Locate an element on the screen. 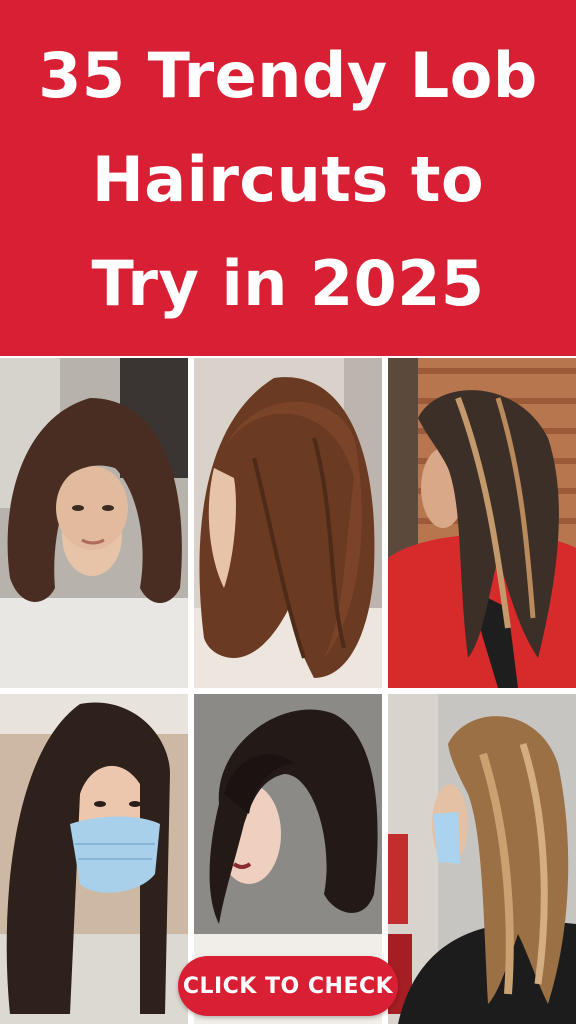 This screenshot has width=576, height=1024. title-line-2: Haircuts to is located at coordinates (288, 179).